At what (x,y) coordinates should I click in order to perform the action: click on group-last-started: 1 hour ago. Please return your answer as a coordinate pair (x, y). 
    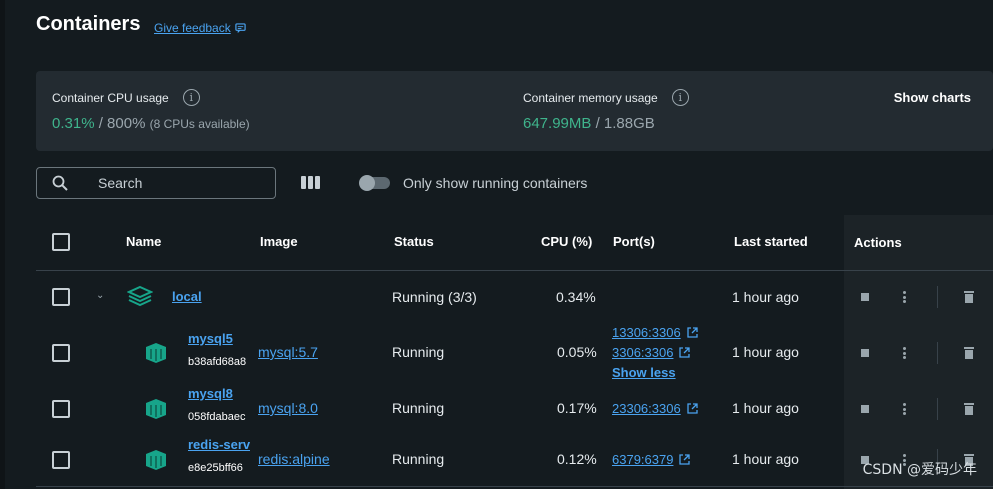
    Looking at the image, I should click on (765, 297).